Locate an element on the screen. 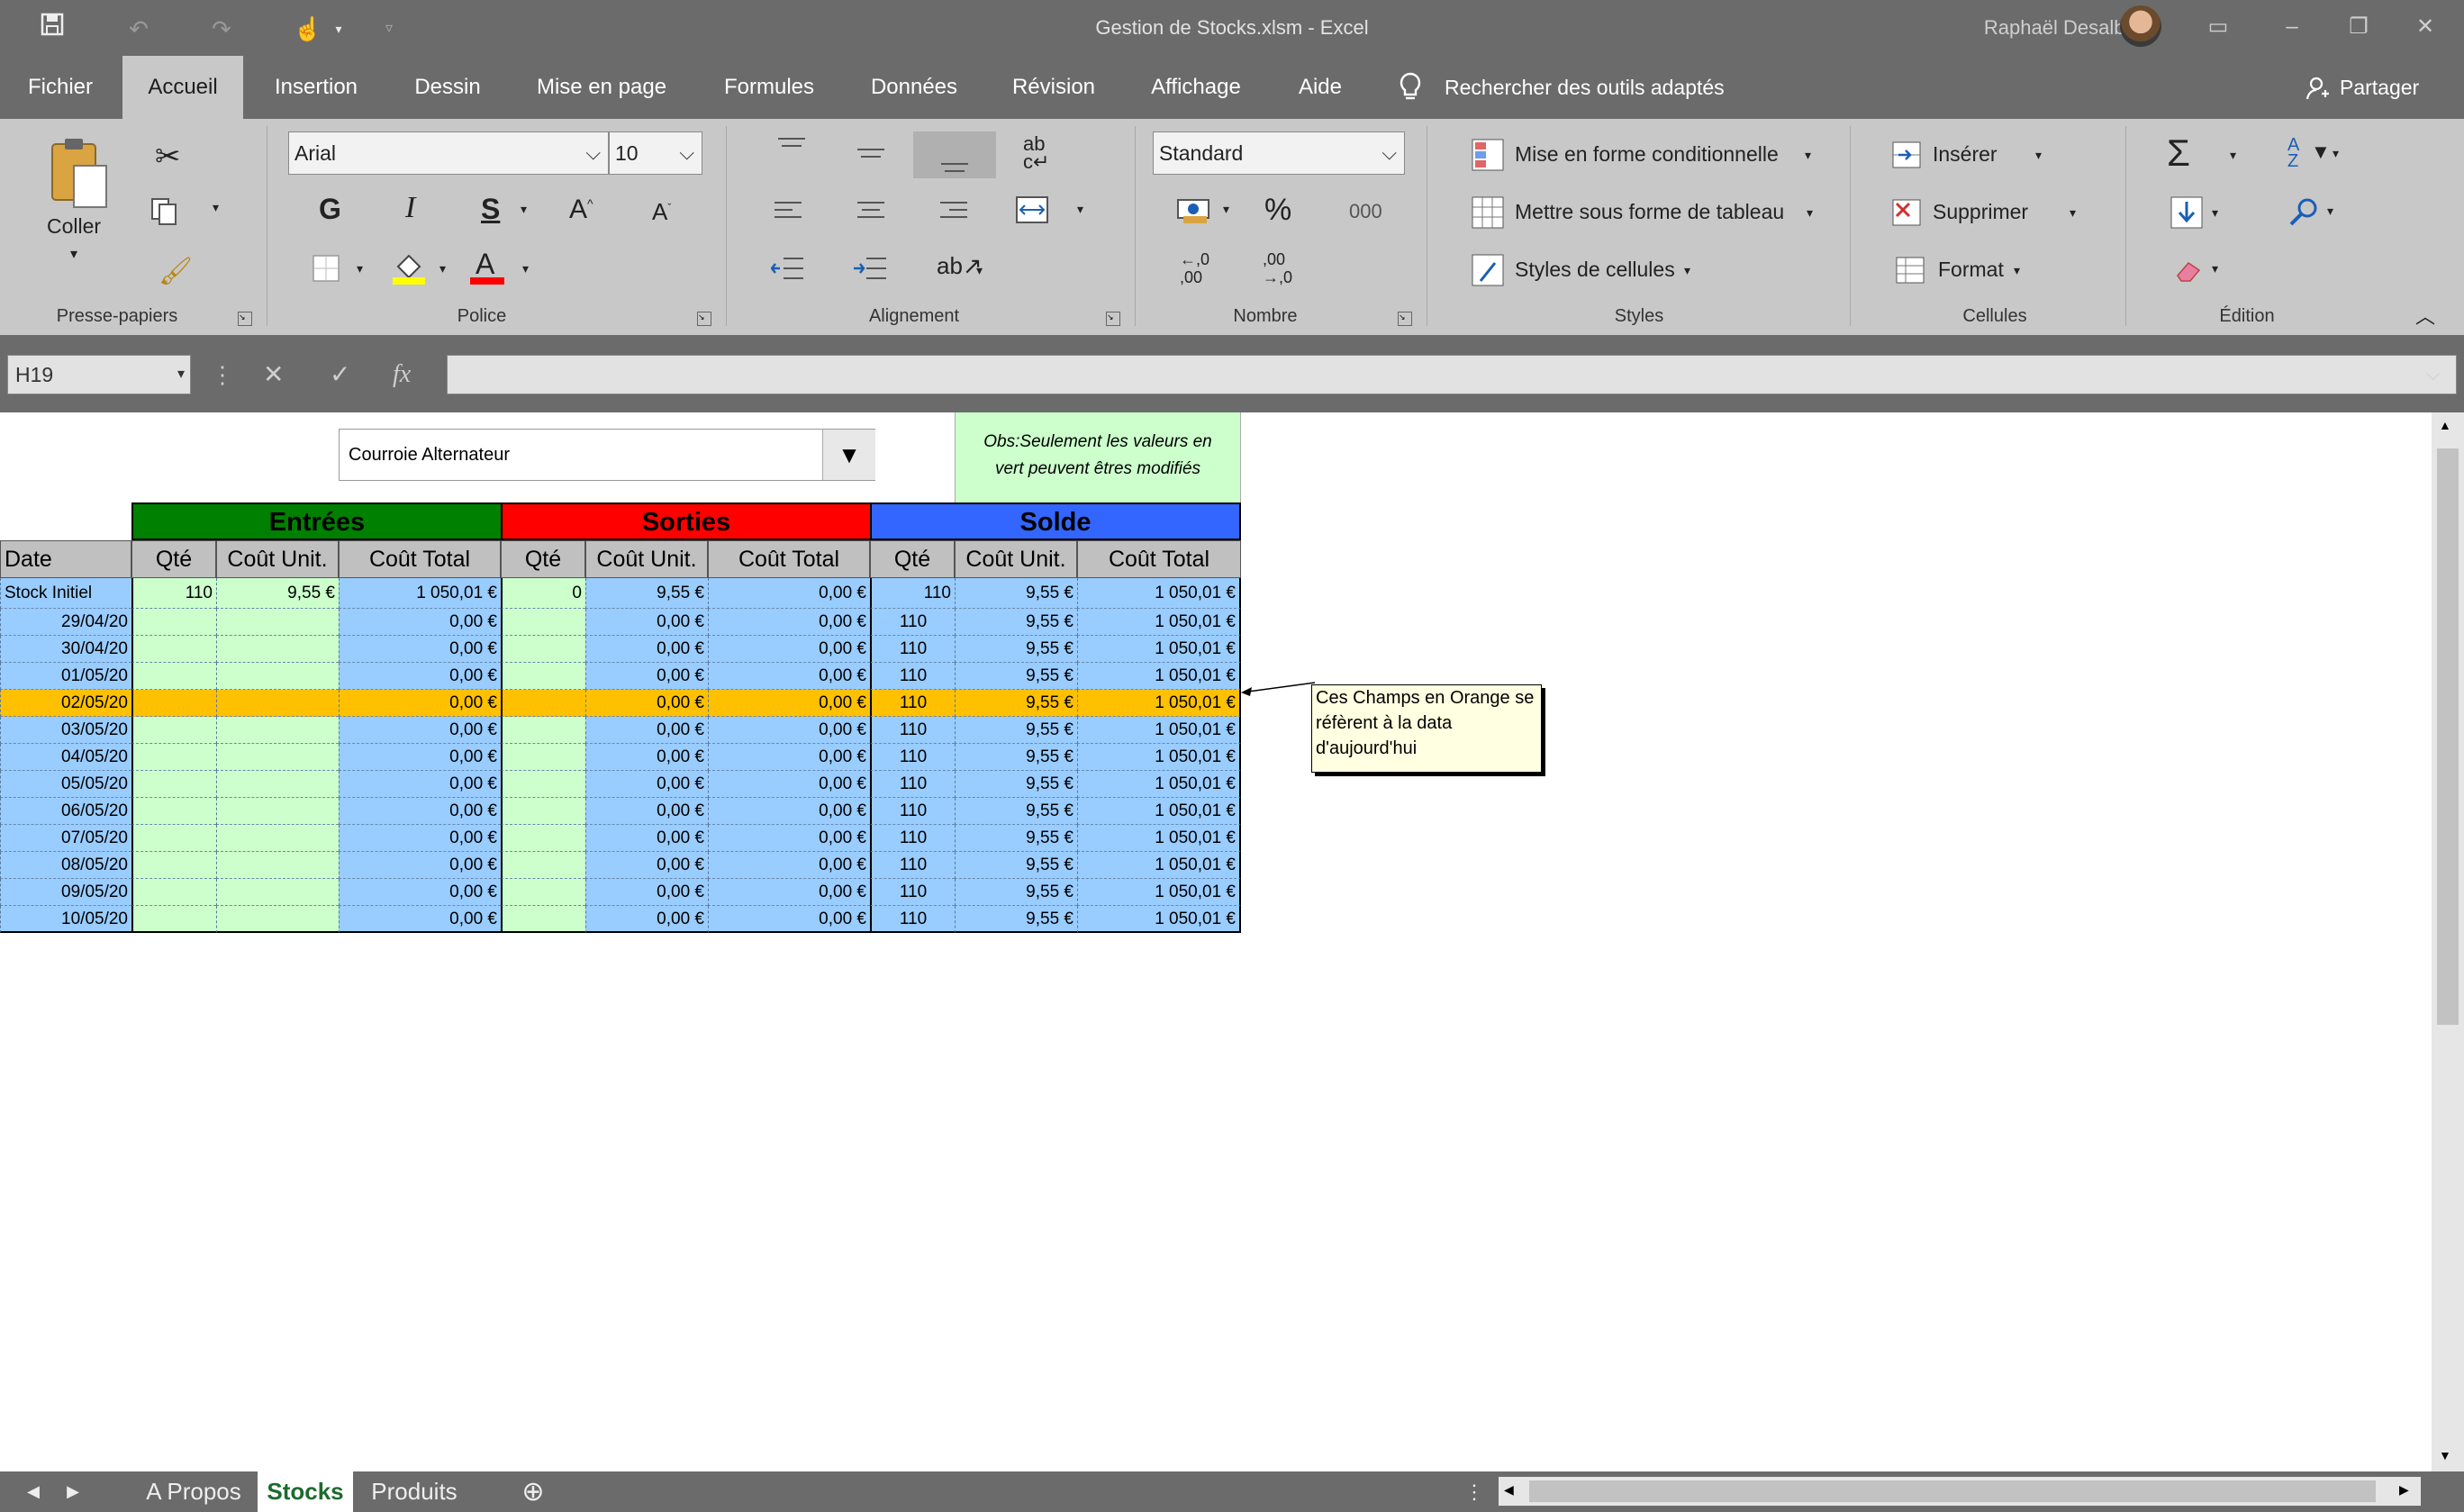 This screenshot has height=1512, width=2464. cut-icon: ✂ is located at coordinates (168, 157).